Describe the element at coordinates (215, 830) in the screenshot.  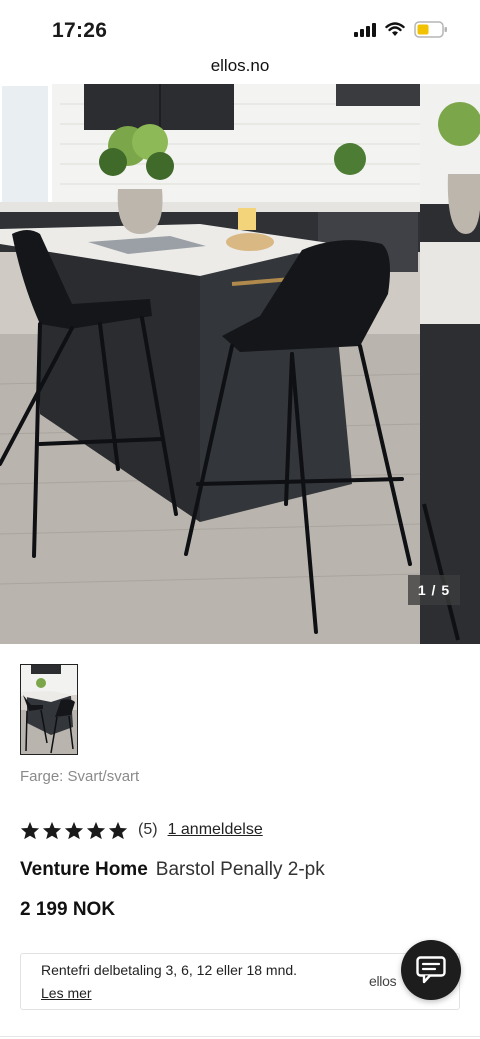
I see `reviews-link: 1 anmeldelse` at that location.